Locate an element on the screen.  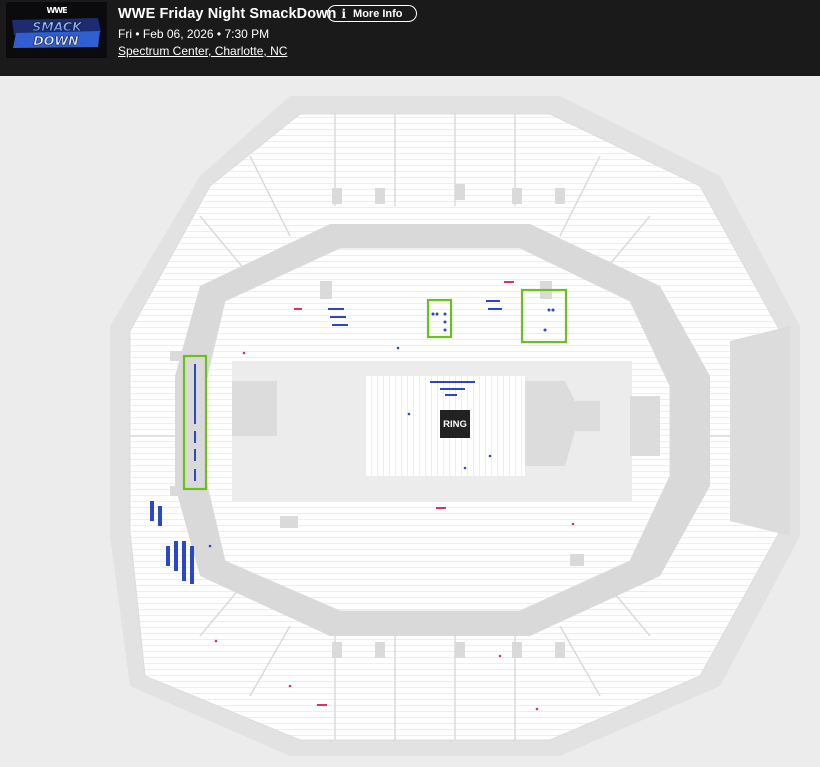
event-date-time: Fri • Feb 06, 2026 • 7:30 PM is located at coordinates (194, 34).